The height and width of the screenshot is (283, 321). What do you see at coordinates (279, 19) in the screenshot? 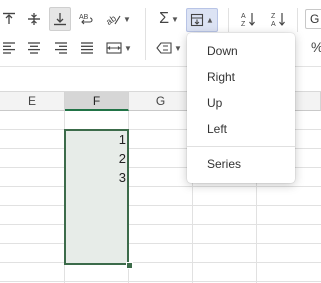
I see `sort-descending-icon: ZA` at bounding box center [279, 19].